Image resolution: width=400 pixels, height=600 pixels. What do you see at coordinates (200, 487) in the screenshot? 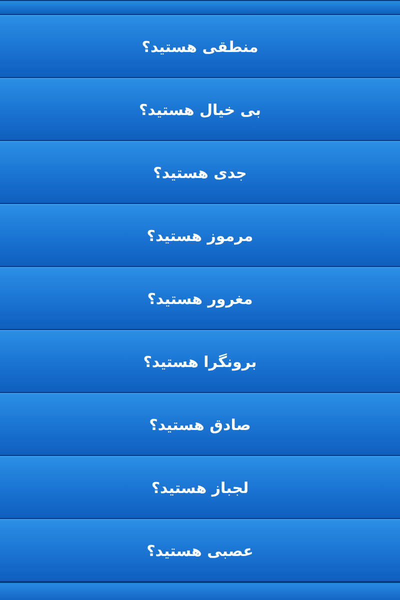
I see `list-item: لجباز هستید؟` at bounding box center [200, 487].